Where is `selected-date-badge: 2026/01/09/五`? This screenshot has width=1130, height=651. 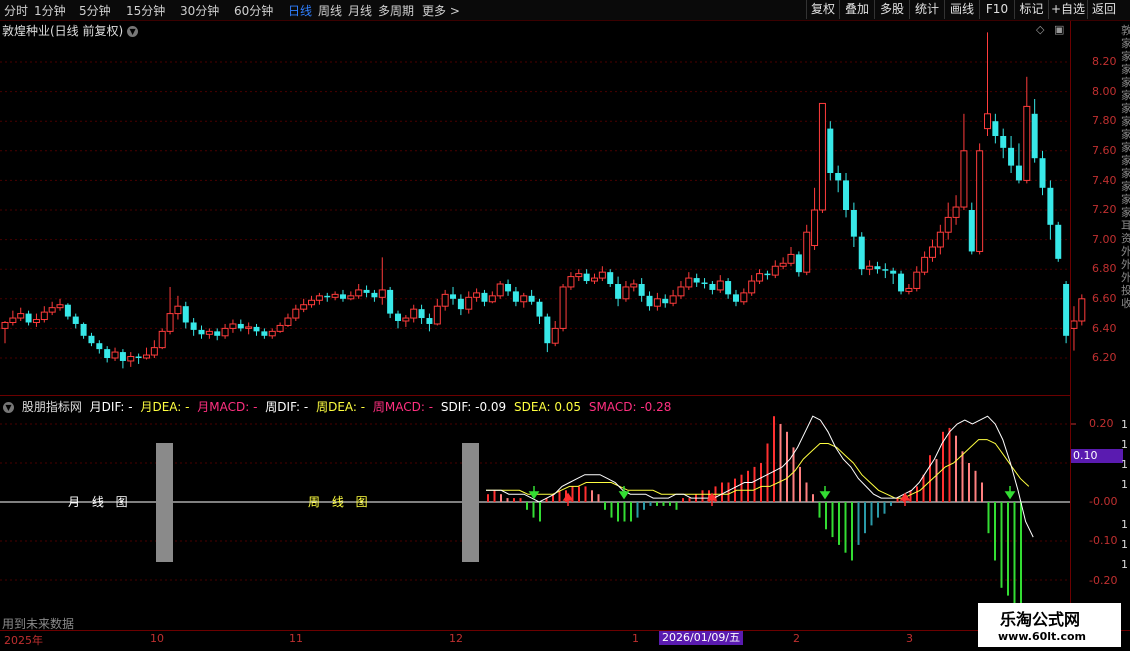 selected-date-badge: 2026/01/09/五 is located at coordinates (701, 638).